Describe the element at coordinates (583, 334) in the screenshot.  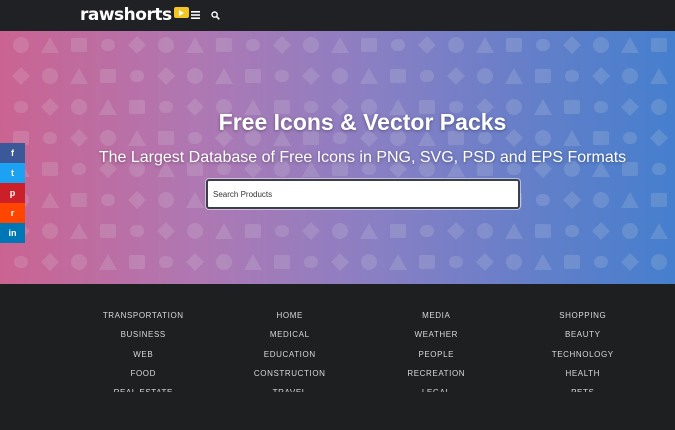
I see `category-link: BEAUTY` at that location.